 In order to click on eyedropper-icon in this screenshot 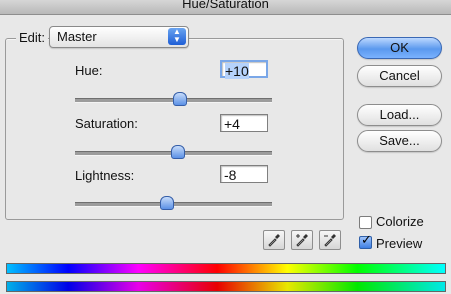, I will do `click(274, 240)`.